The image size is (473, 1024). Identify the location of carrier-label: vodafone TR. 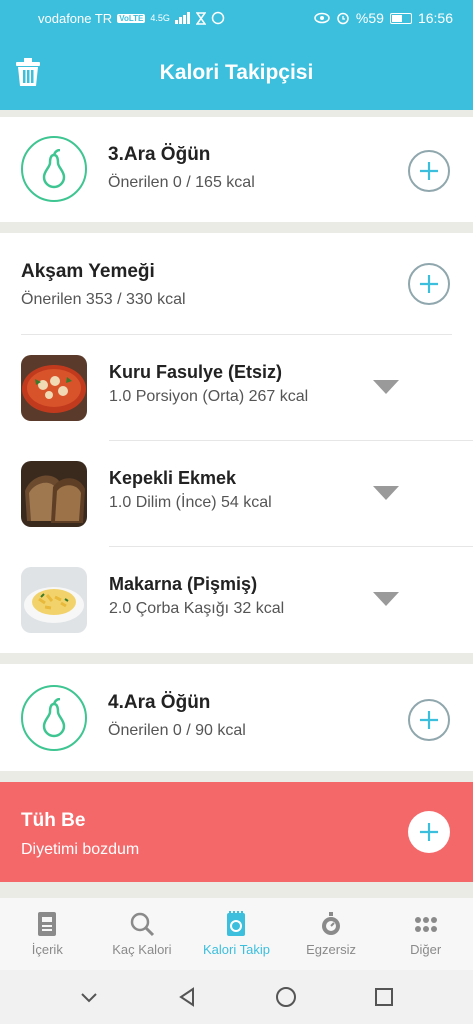
(75, 18).